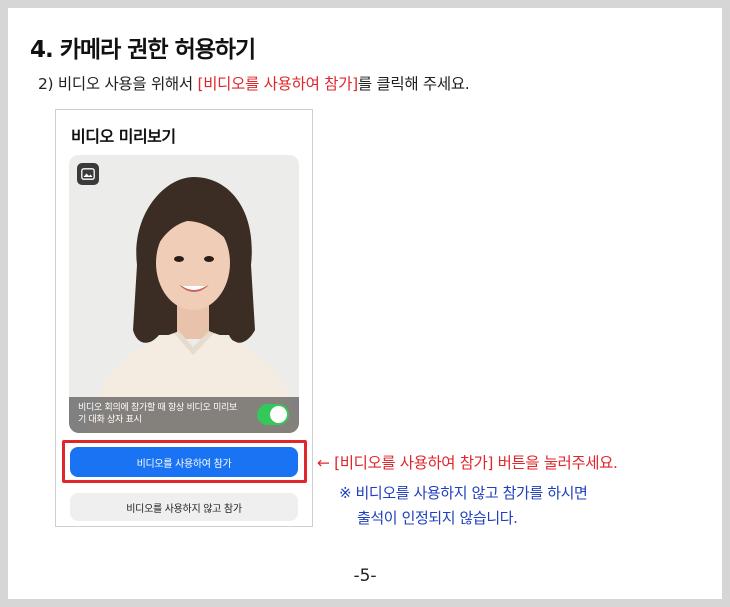 The width and height of the screenshot is (730, 607). I want to click on preview-setting-bar: 비디오 회의에 참가할 때 항상 비디오 미리보기 대화 상자 표시, so click(184, 415).